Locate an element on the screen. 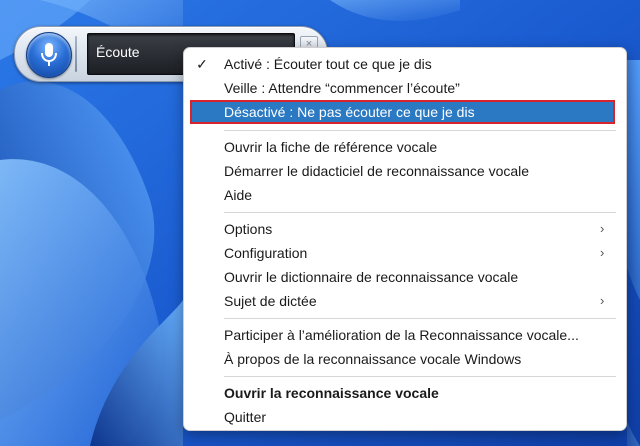  menu-item-label: Sujet de dictée is located at coordinates (270, 301).